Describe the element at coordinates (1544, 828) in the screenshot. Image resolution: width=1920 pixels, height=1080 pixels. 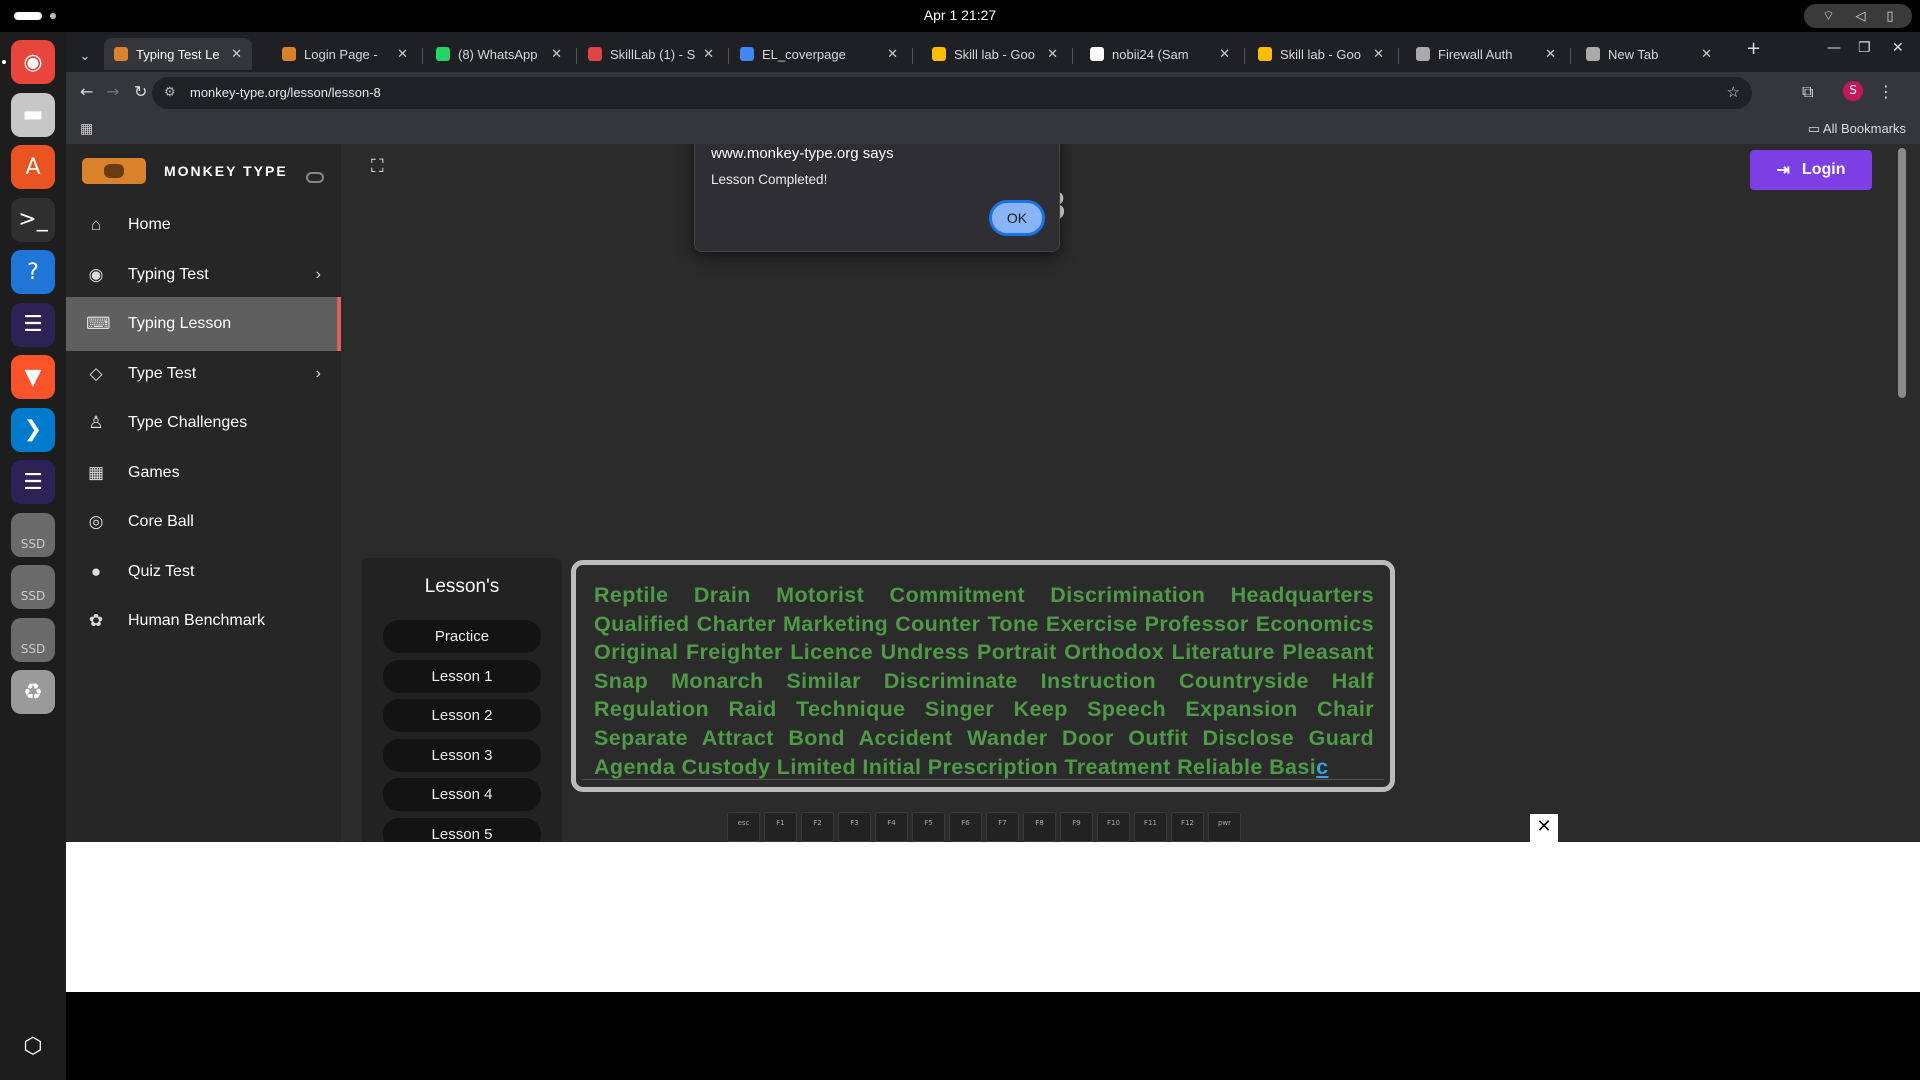
I see `close-icon: ✕` at that location.